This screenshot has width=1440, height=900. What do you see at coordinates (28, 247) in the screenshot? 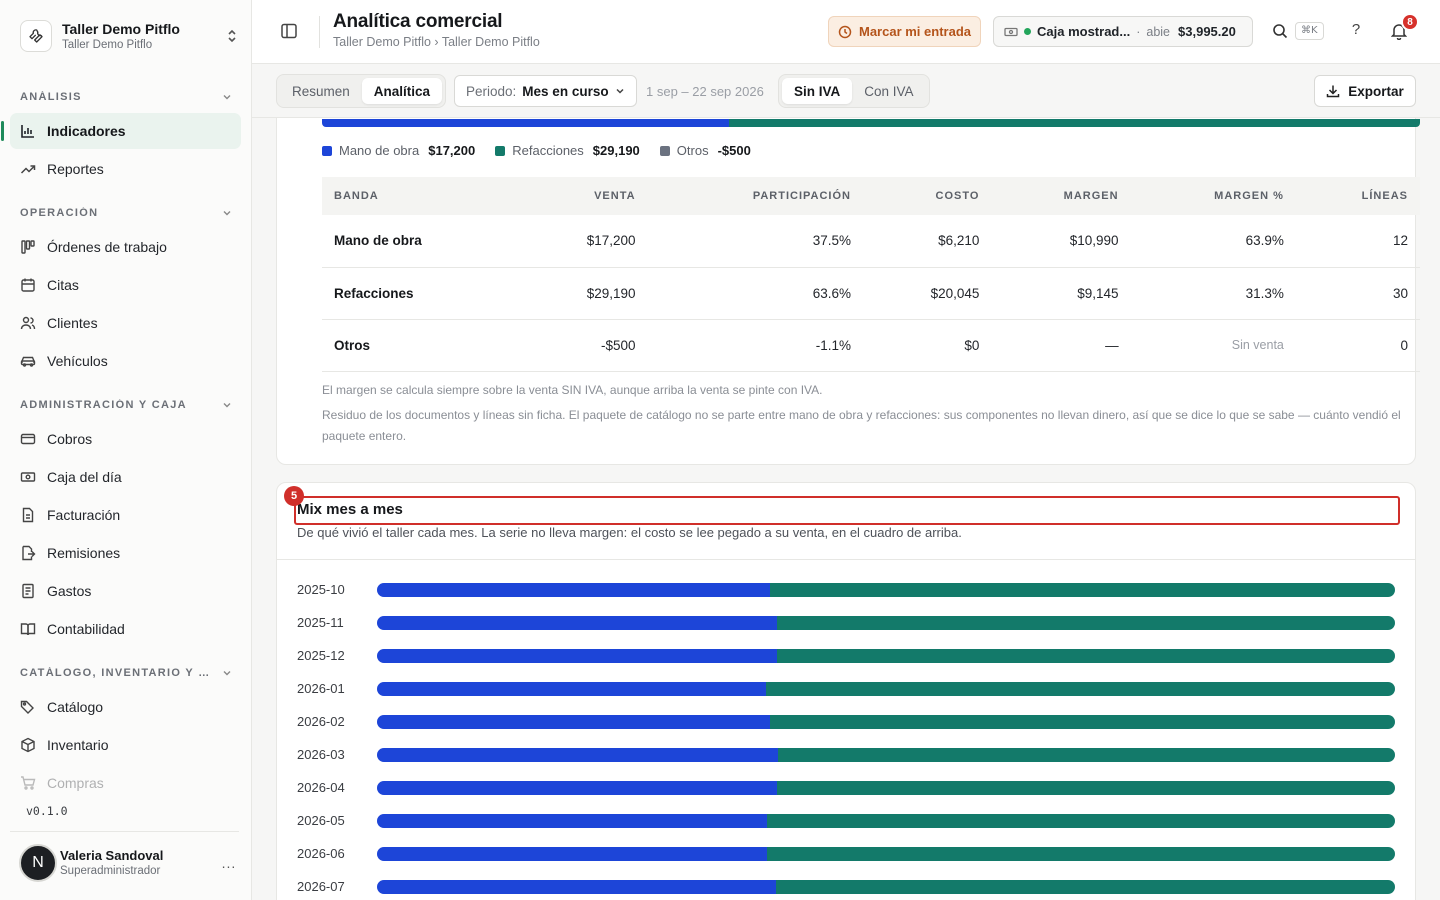
I see `kanban-icon` at bounding box center [28, 247].